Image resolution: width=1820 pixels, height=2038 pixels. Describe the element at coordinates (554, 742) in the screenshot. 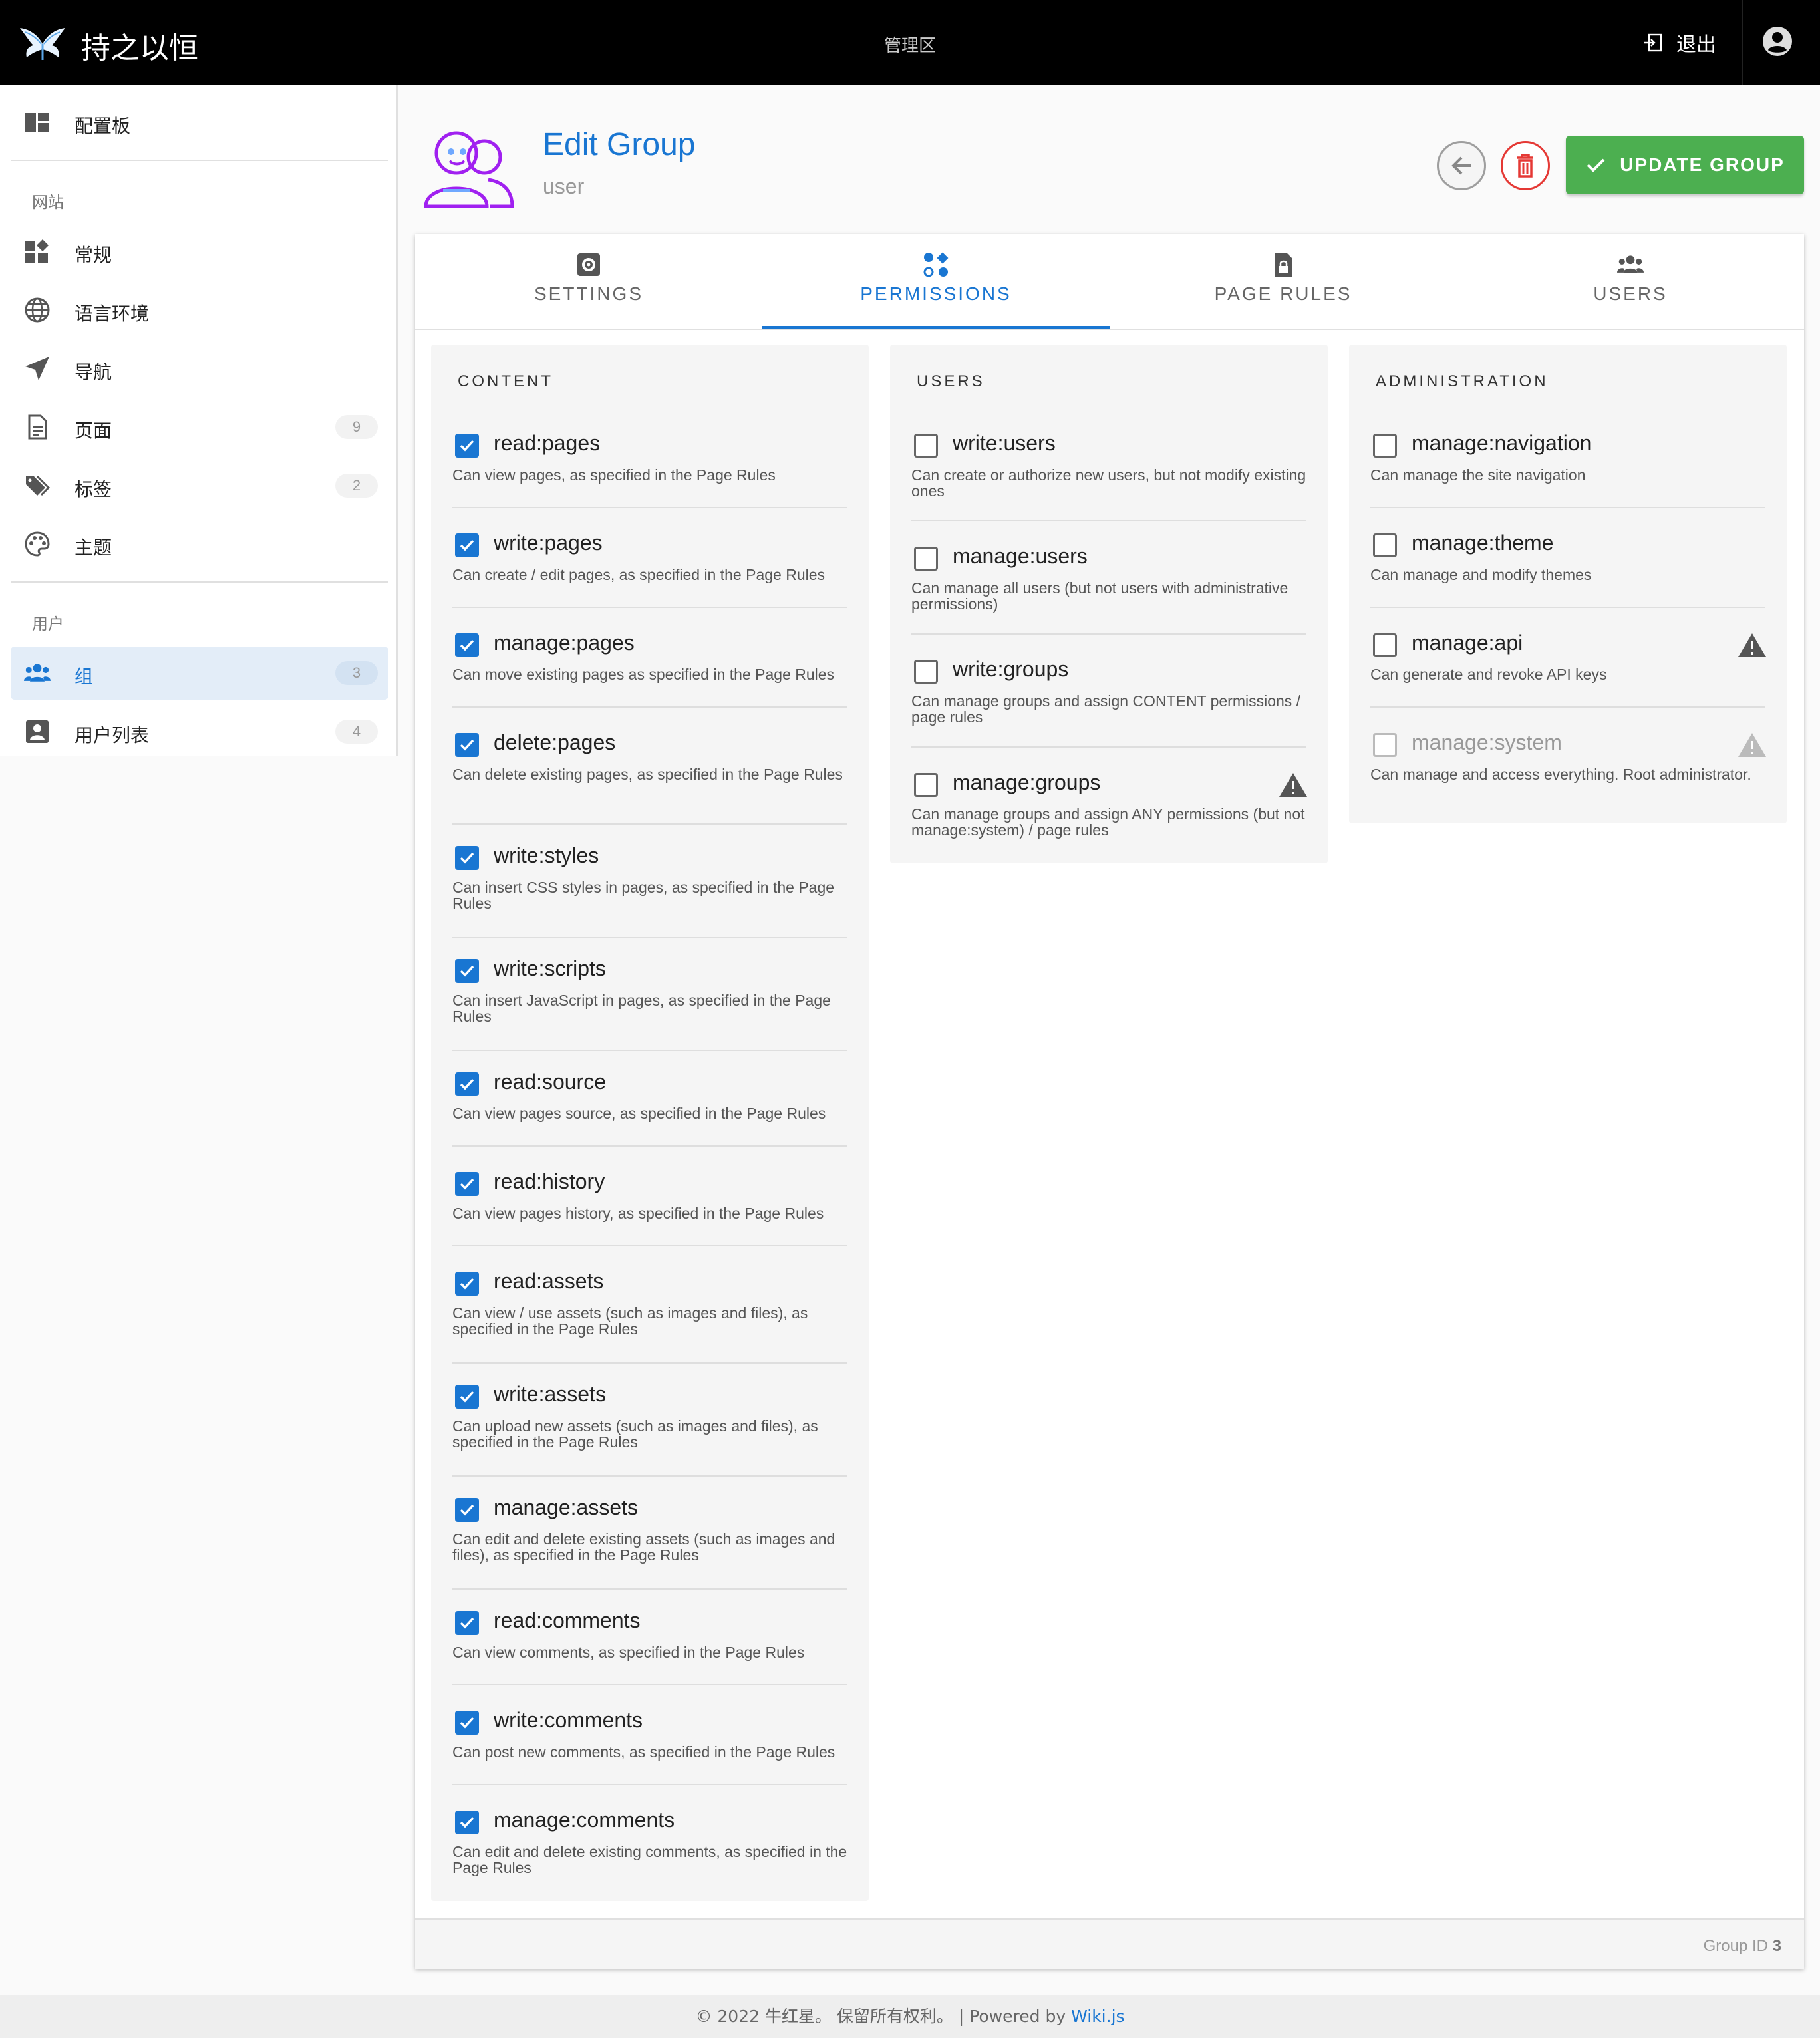

I see `permission-name: delete:pages` at that location.